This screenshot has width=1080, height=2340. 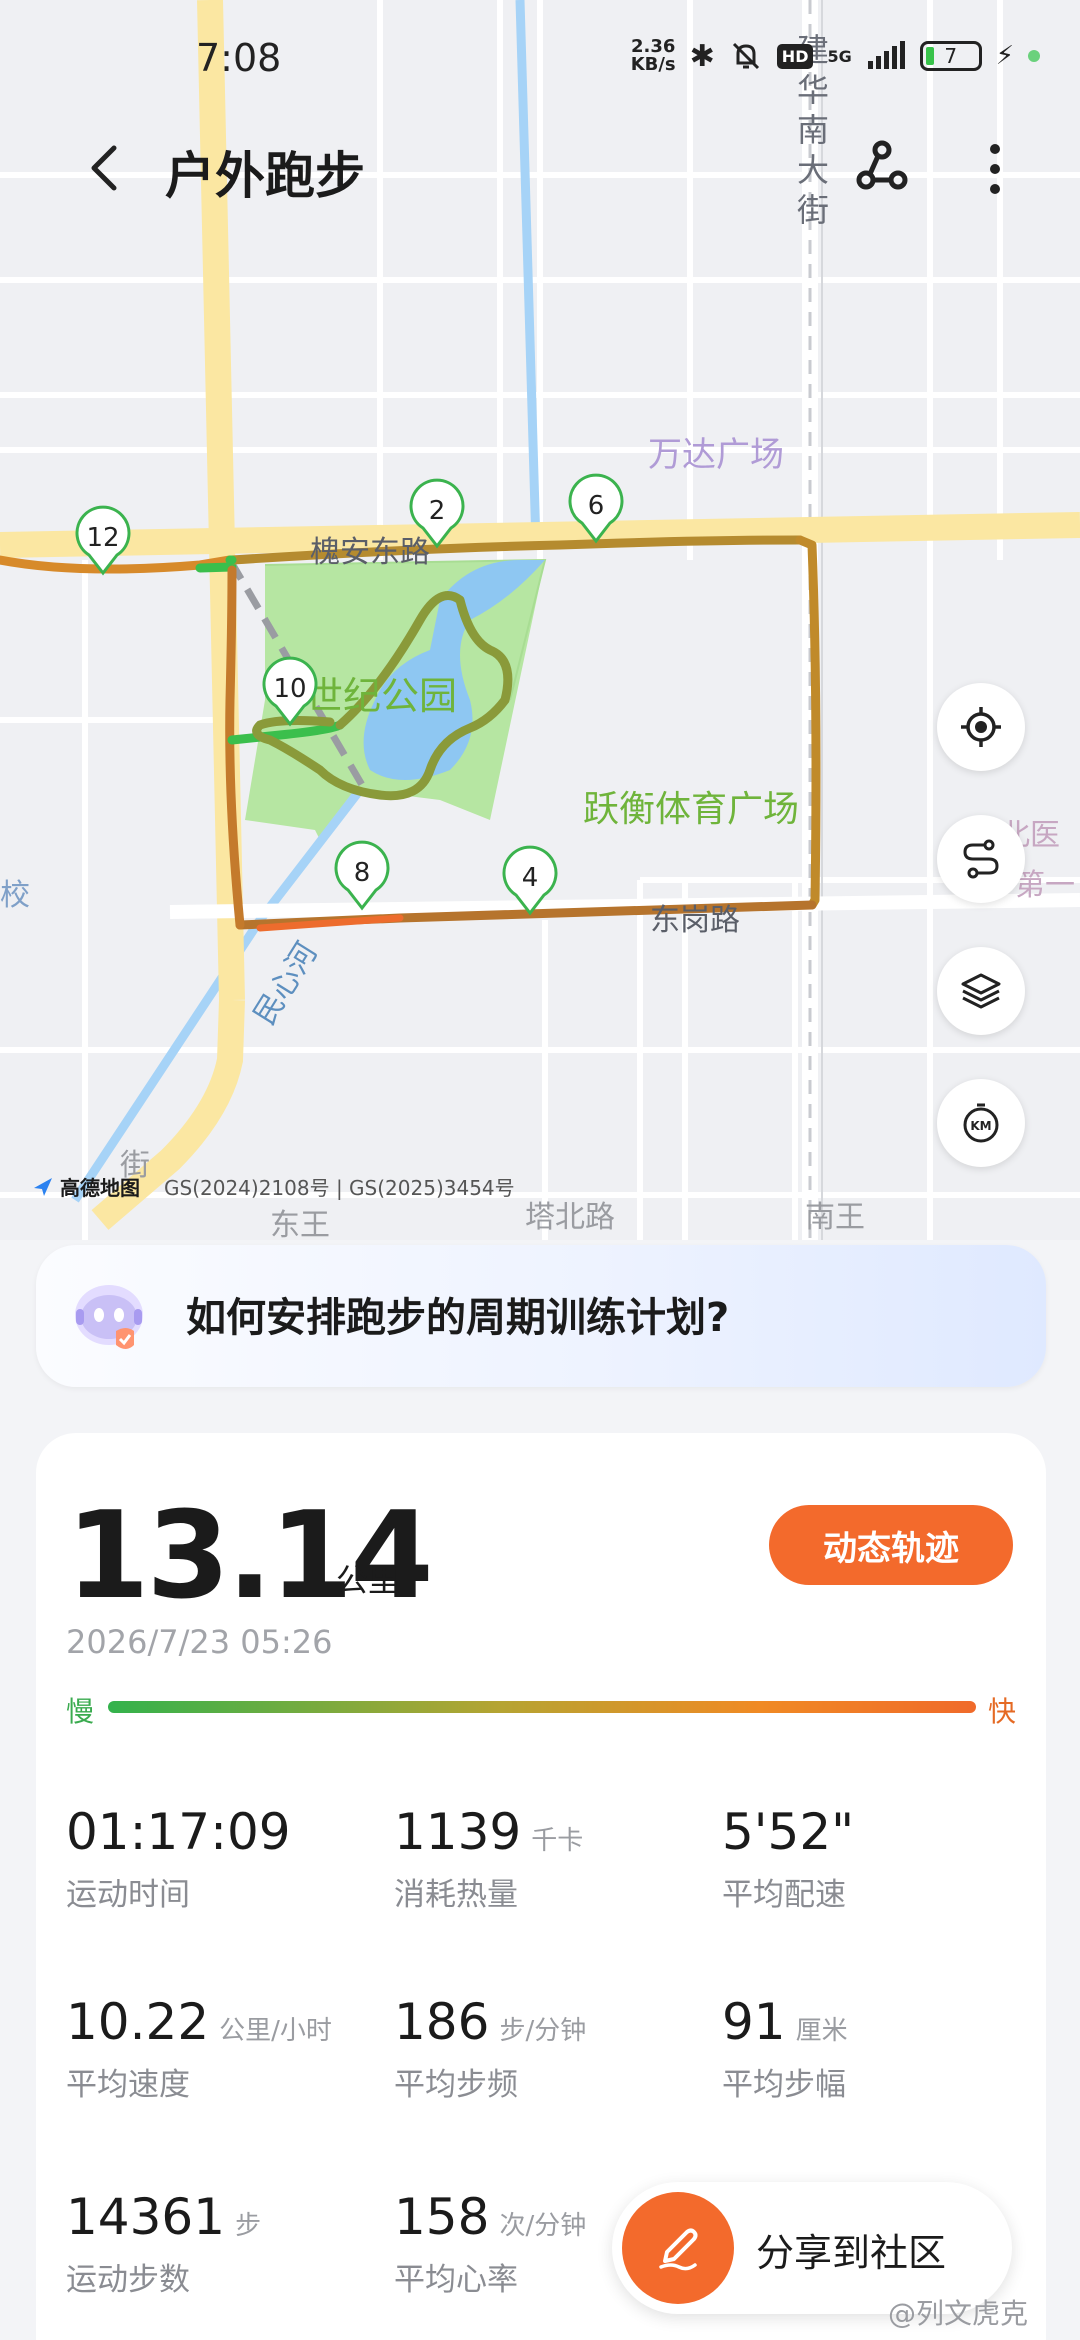 What do you see at coordinates (543, 2031) in the screenshot?
I see `stat-unit: 步/分钟` at bounding box center [543, 2031].